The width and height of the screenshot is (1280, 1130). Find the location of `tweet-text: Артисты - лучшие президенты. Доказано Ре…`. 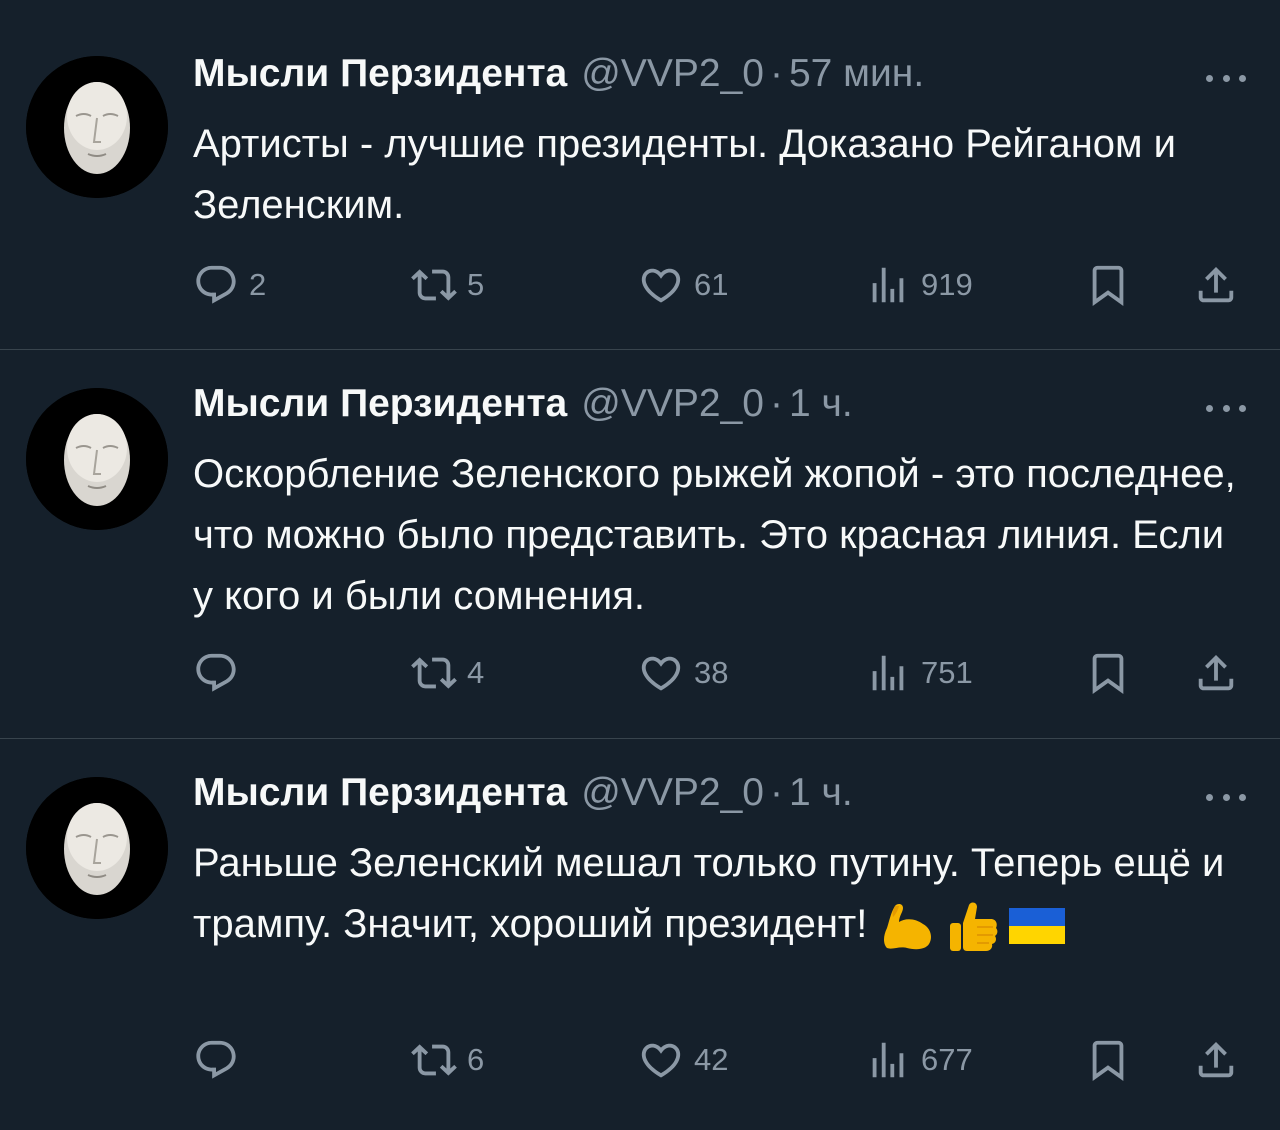

tweet-text: Артисты - лучшие президенты. Доказано Ре… is located at coordinates (684, 174).